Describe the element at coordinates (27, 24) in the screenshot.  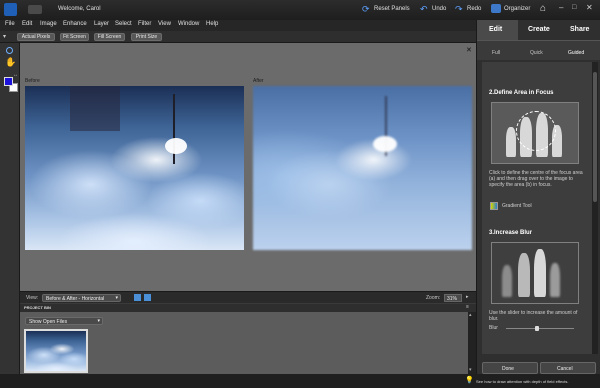
I see `menu-edit: Edit` at that location.